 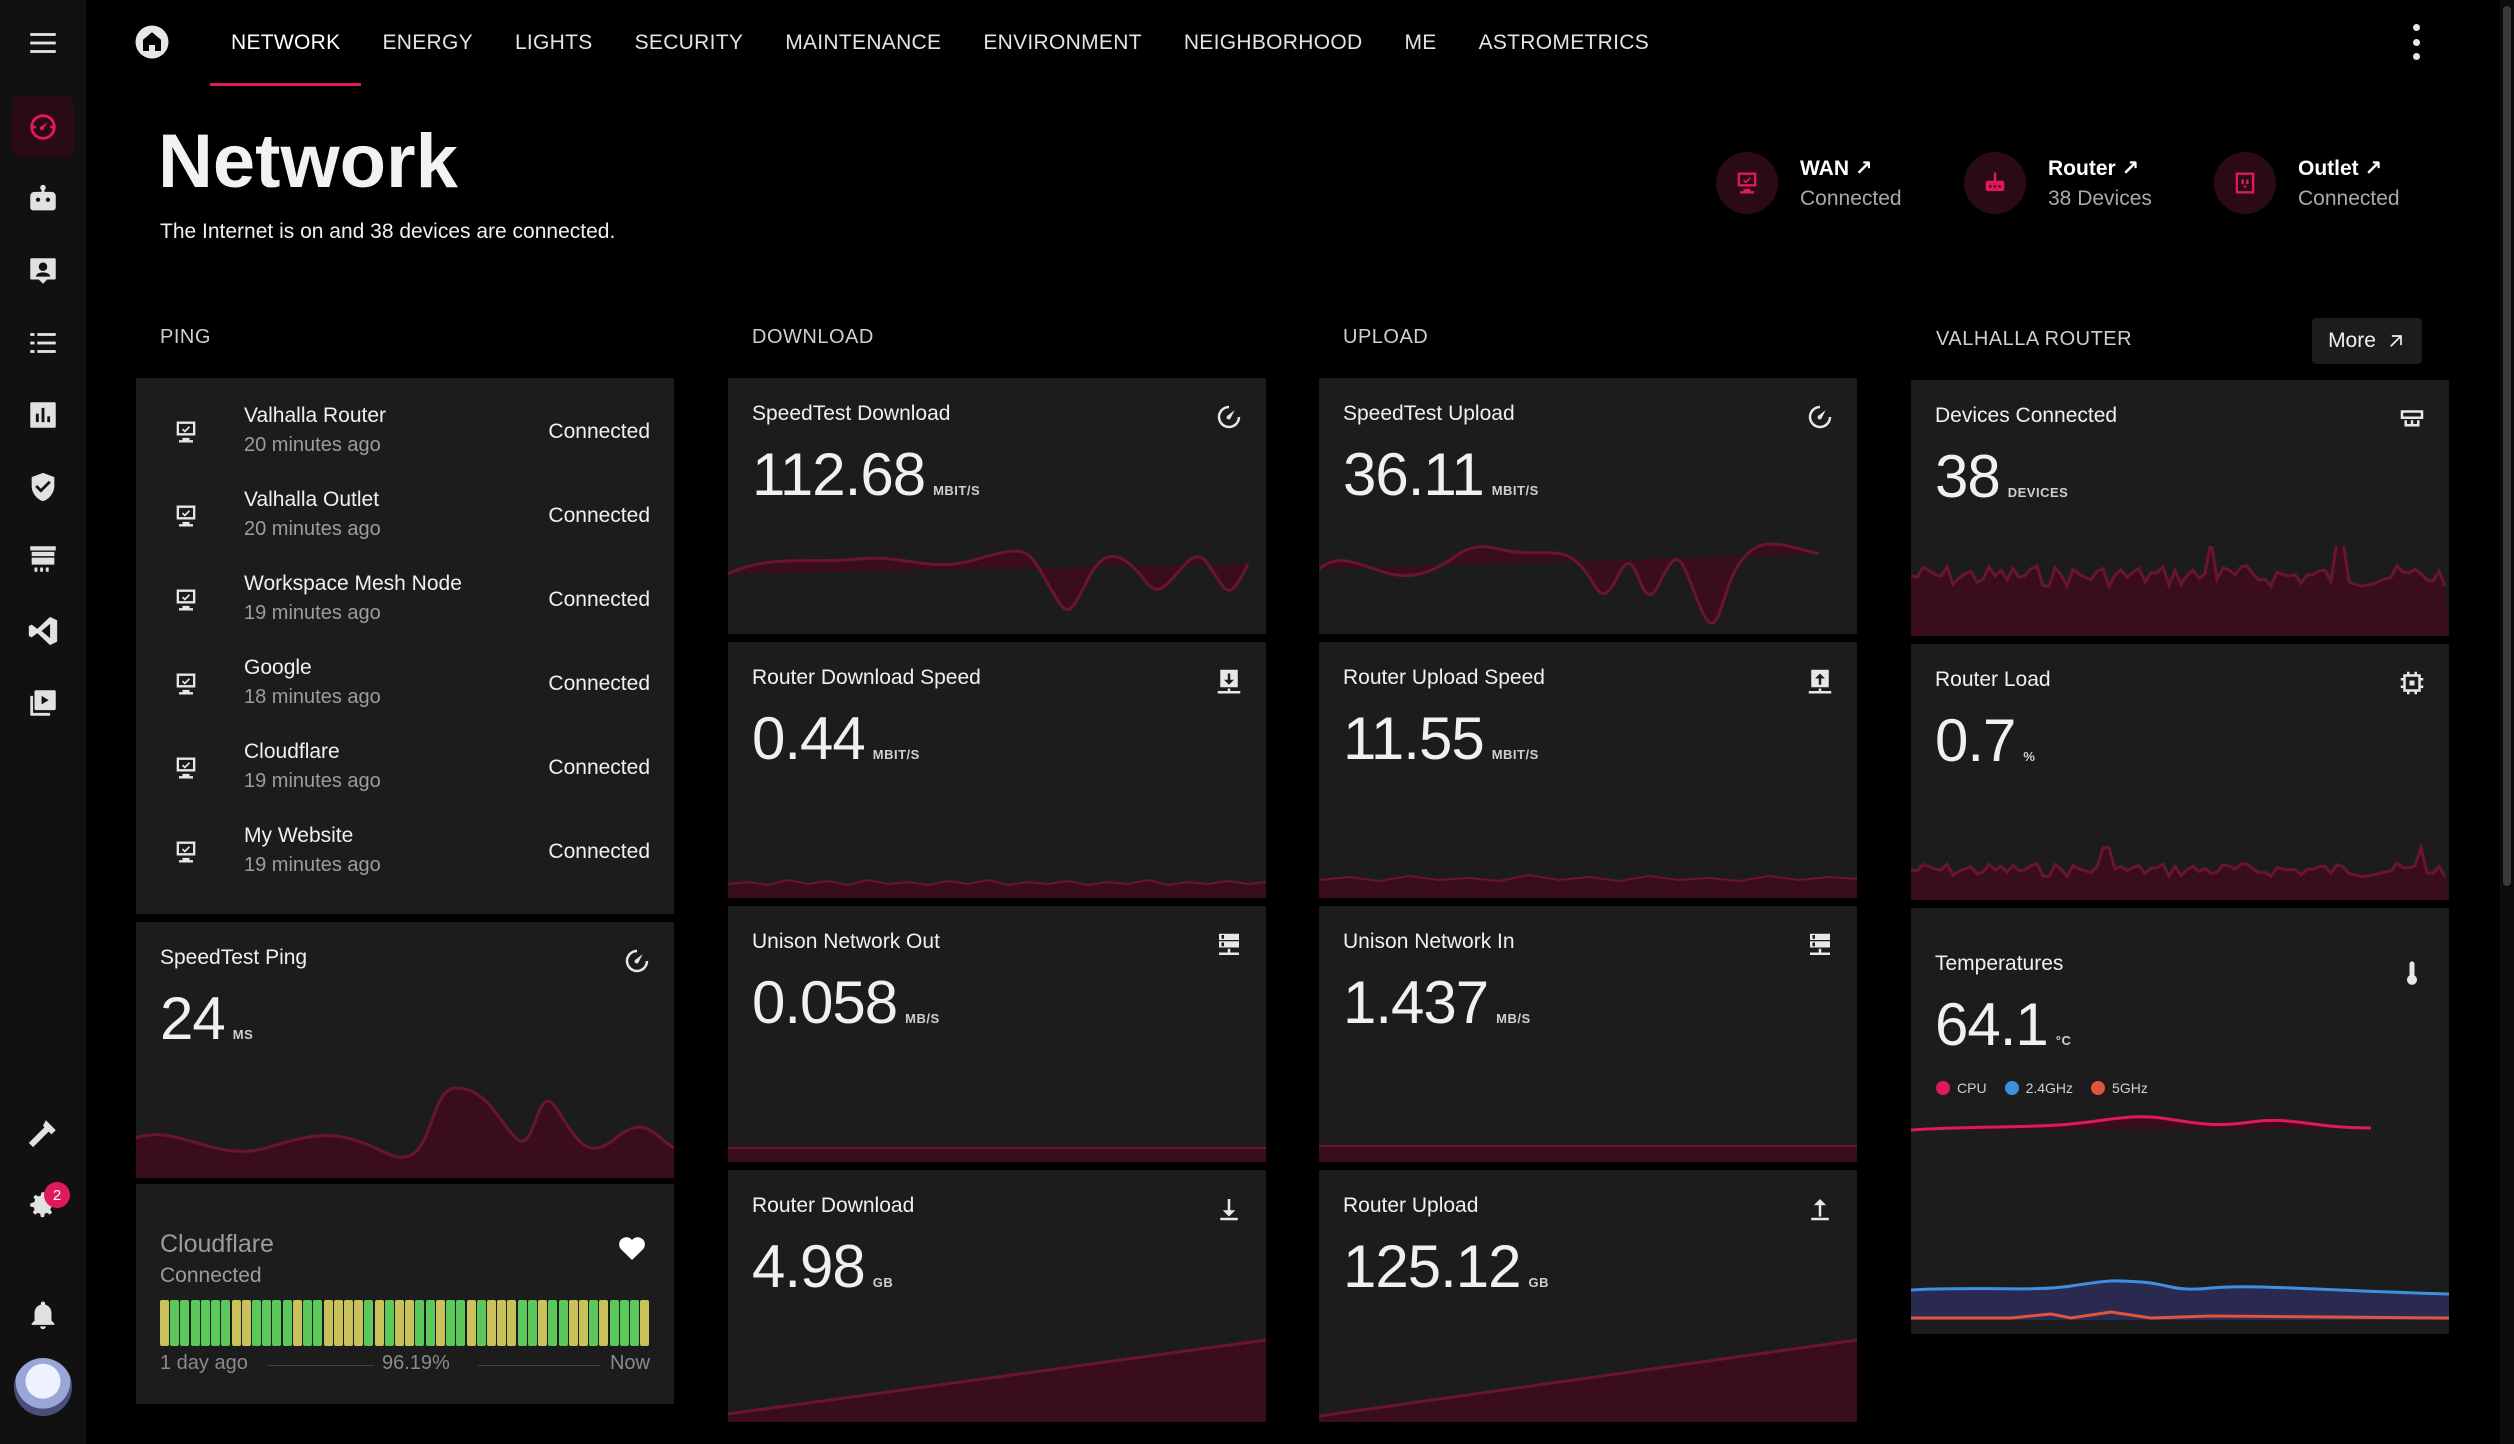 What do you see at coordinates (1588, 1296) in the screenshot?
I see `router-upload-card: Router Upload 125.12 GB` at bounding box center [1588, 1296].